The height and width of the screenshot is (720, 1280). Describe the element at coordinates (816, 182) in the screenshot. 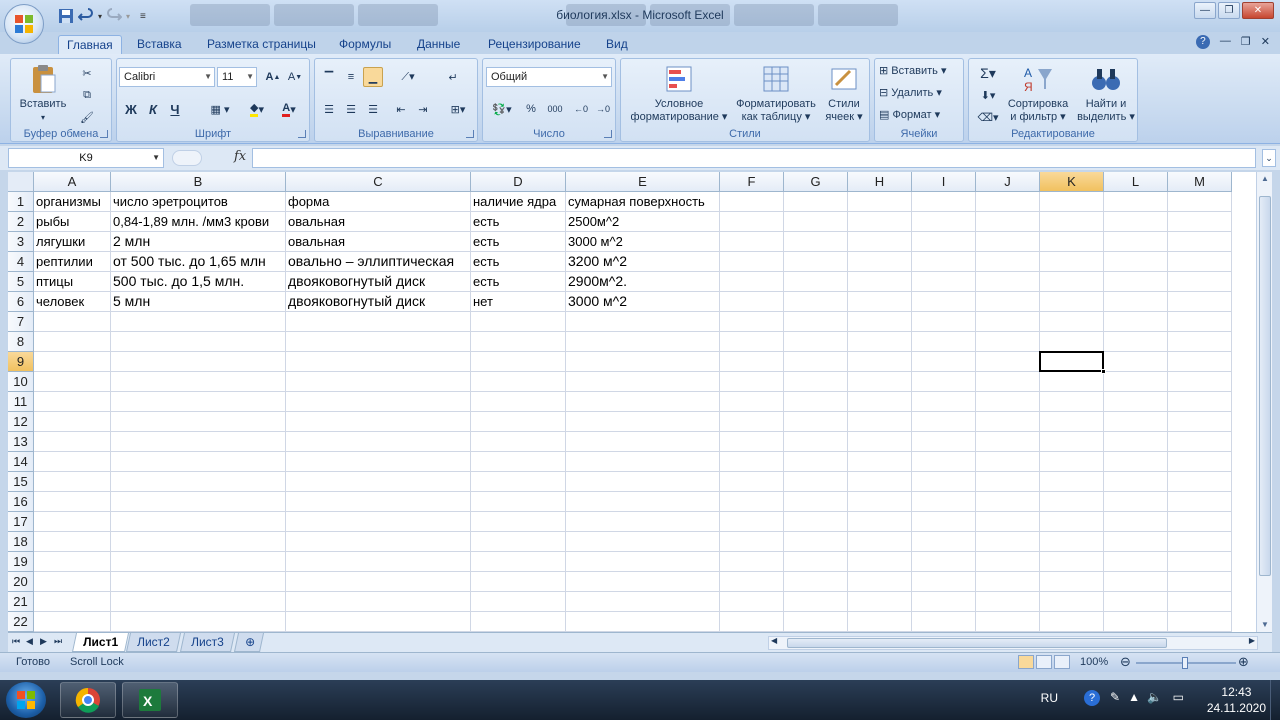

I see `column-header-g: G` at that location.